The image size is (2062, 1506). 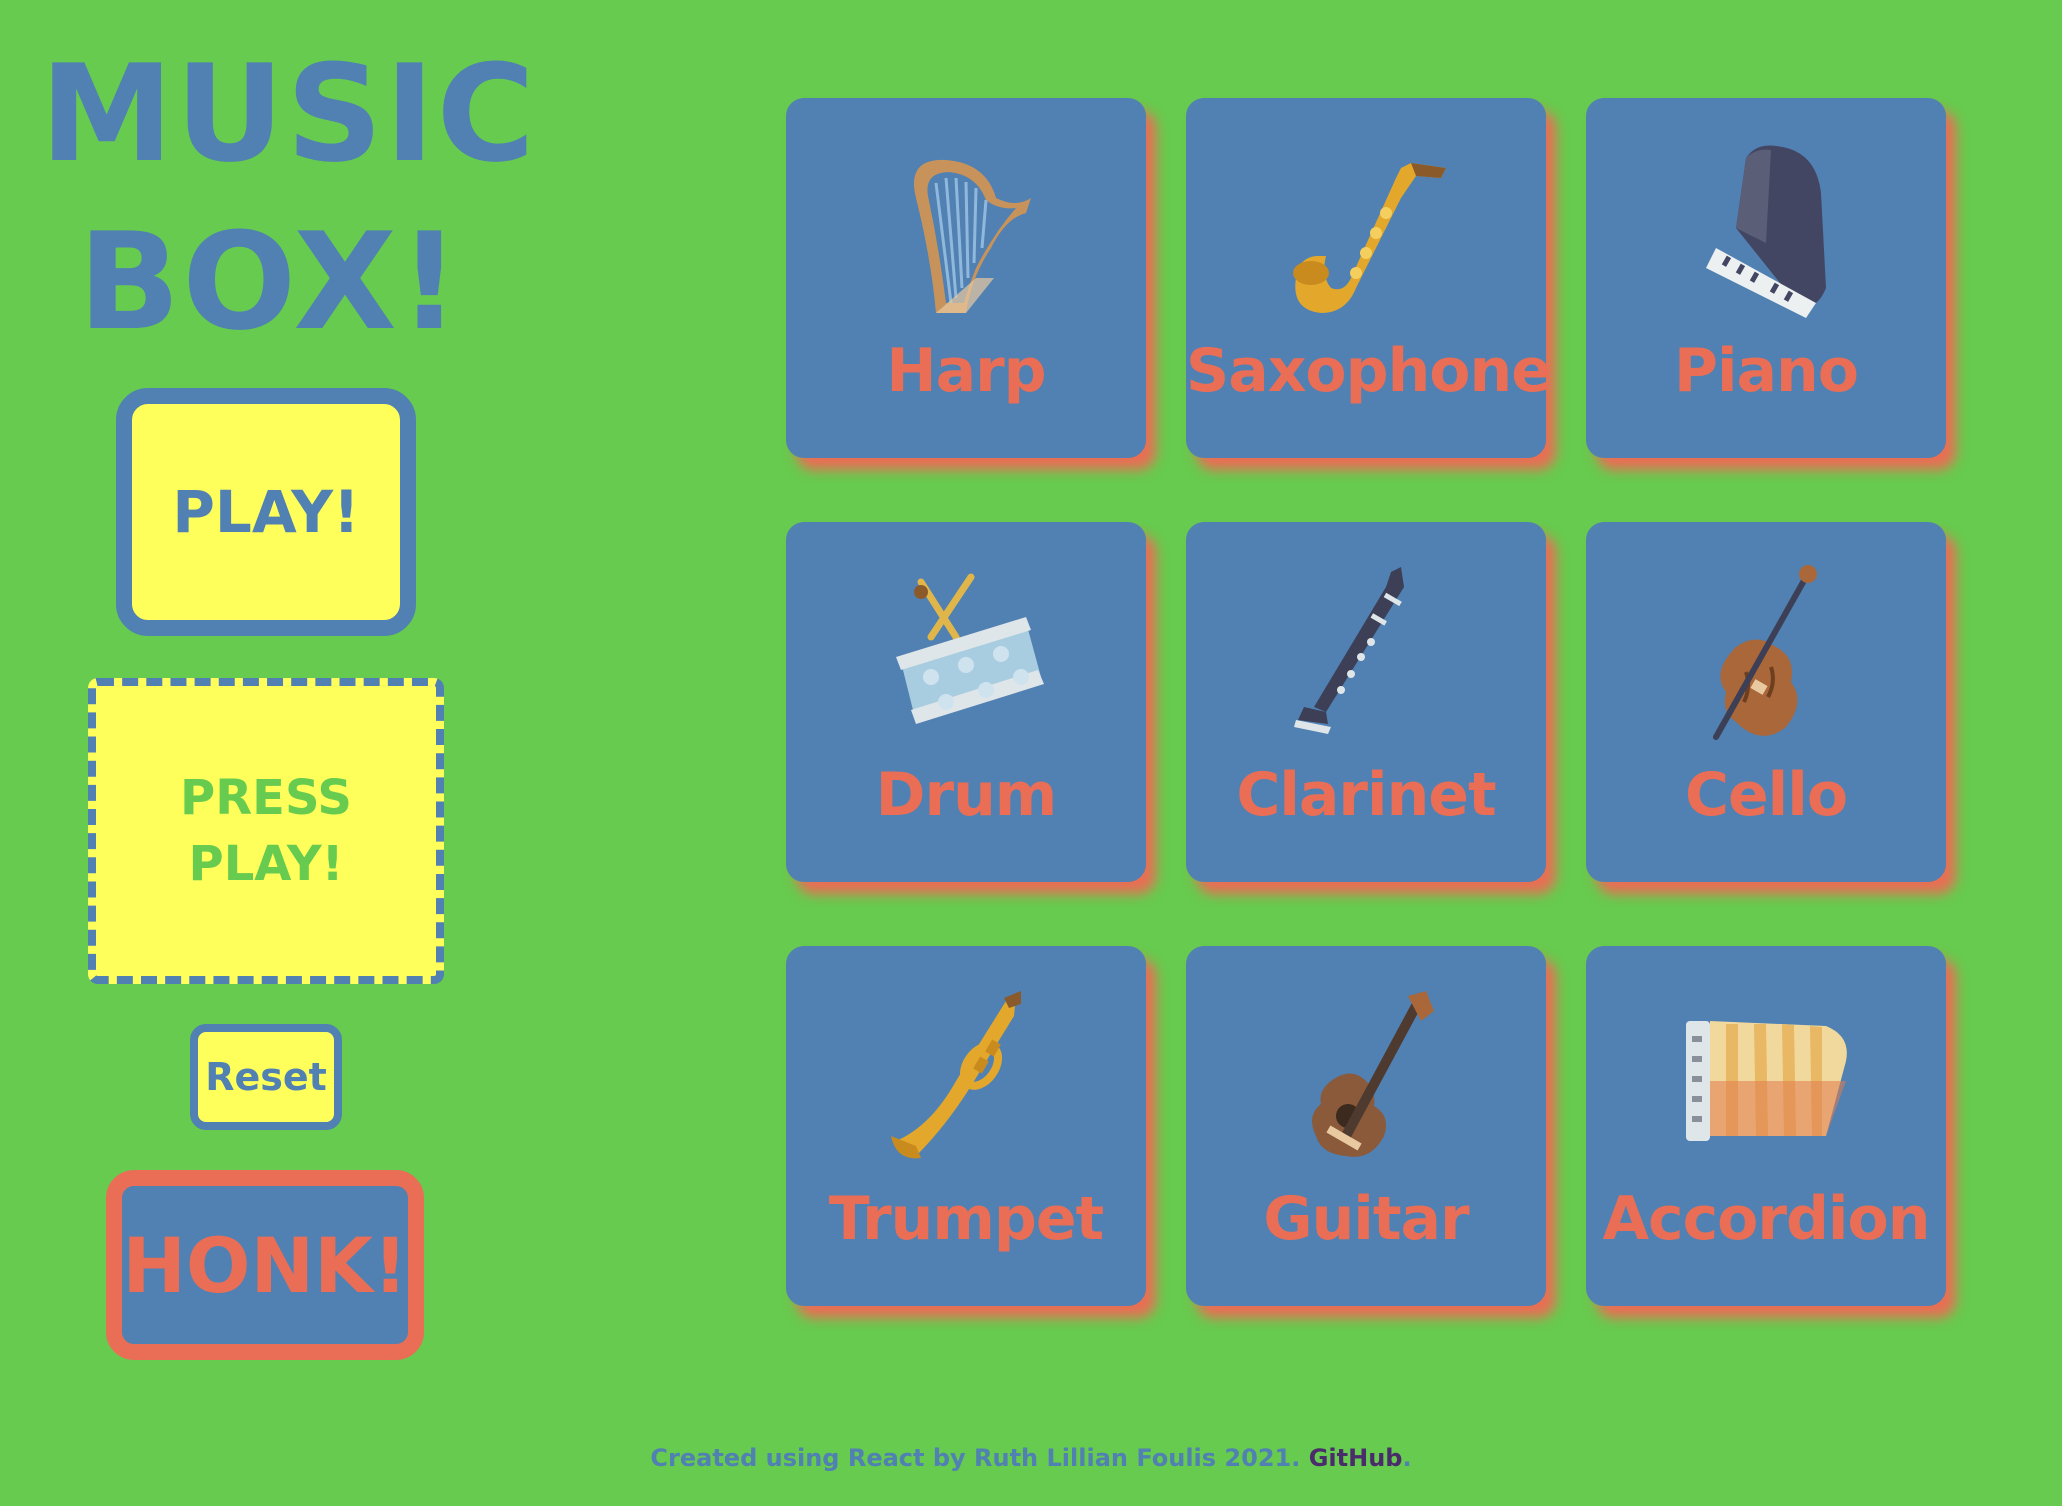 I want to click on reset-button: Reset, so click(x=266, y=1077).